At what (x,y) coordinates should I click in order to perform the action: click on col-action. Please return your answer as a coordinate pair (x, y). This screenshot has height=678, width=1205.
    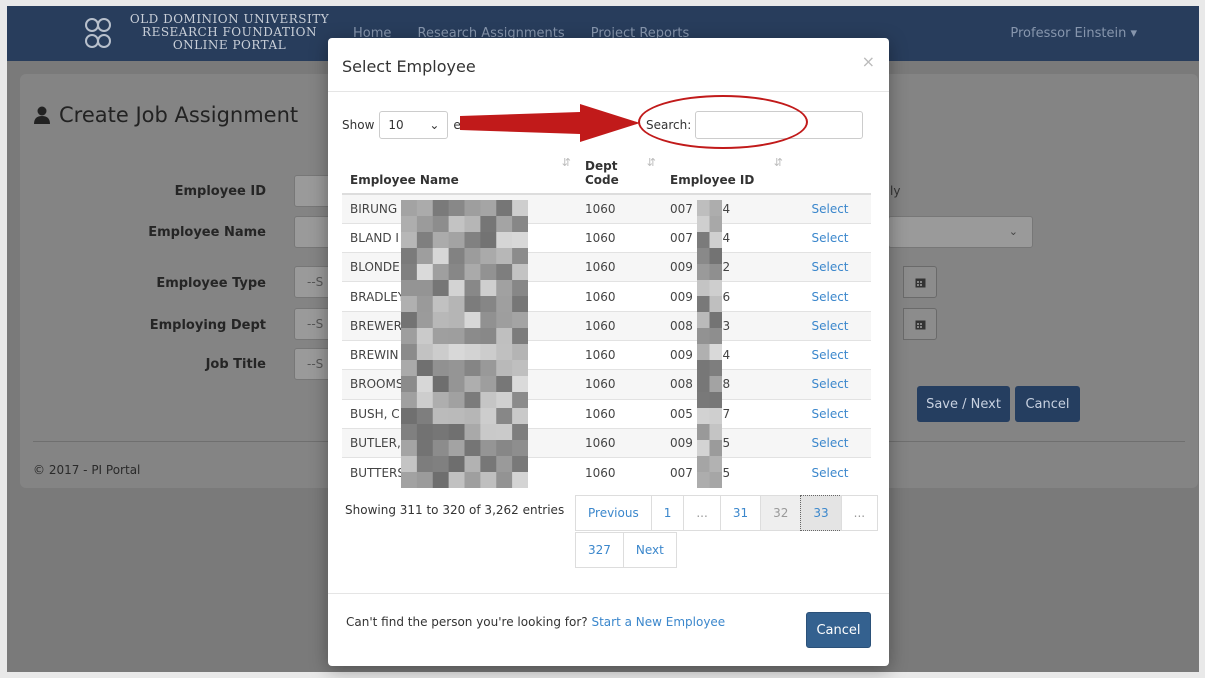
    Looking at the image, I should click on (830, 171).